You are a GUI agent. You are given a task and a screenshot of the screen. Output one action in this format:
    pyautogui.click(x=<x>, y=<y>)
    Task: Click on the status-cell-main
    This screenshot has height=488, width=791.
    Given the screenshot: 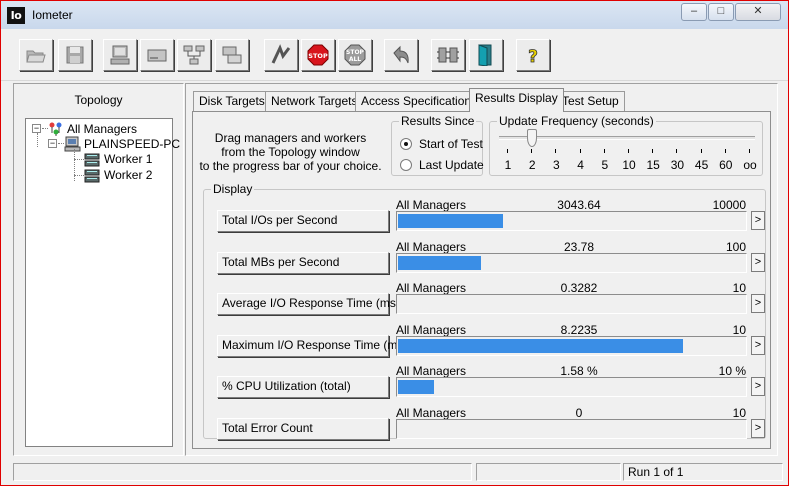 What is the action you would take?
    pyautogui.click(x=242, y=472)
    